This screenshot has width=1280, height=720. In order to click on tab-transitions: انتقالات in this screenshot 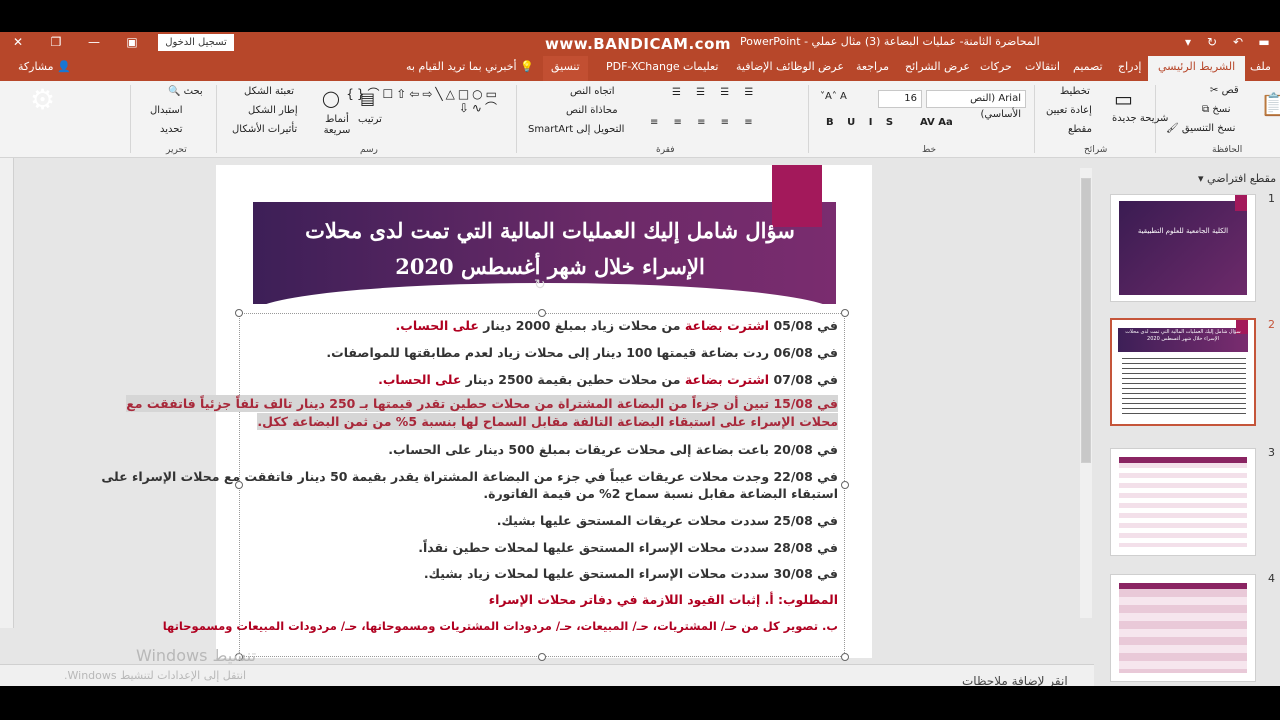, I will do `click(1042, 66)`.